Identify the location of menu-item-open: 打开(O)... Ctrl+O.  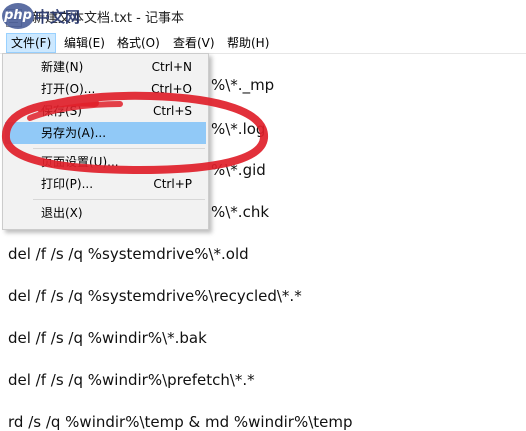
(105, 89).